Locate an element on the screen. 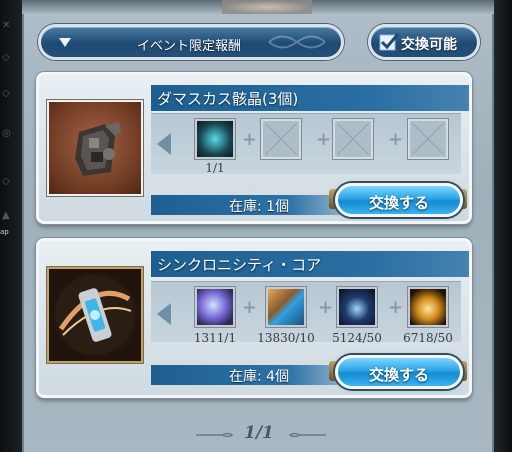  required-quantity: 13830/10 is located at coordinates (286, 338).